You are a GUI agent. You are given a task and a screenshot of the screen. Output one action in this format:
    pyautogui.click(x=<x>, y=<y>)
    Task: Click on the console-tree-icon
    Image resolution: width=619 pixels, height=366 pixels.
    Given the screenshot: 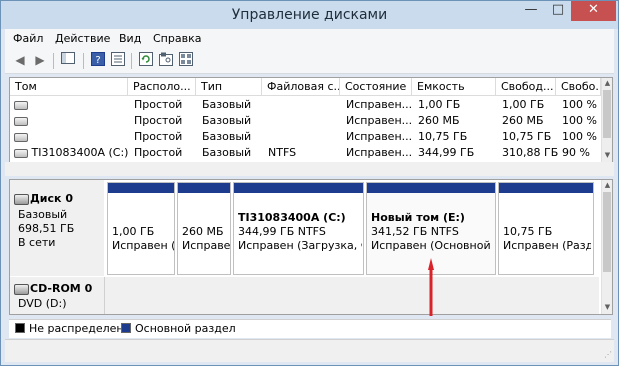 What is the action you would take?
    pyautogui.click(x=68, y=61)
    